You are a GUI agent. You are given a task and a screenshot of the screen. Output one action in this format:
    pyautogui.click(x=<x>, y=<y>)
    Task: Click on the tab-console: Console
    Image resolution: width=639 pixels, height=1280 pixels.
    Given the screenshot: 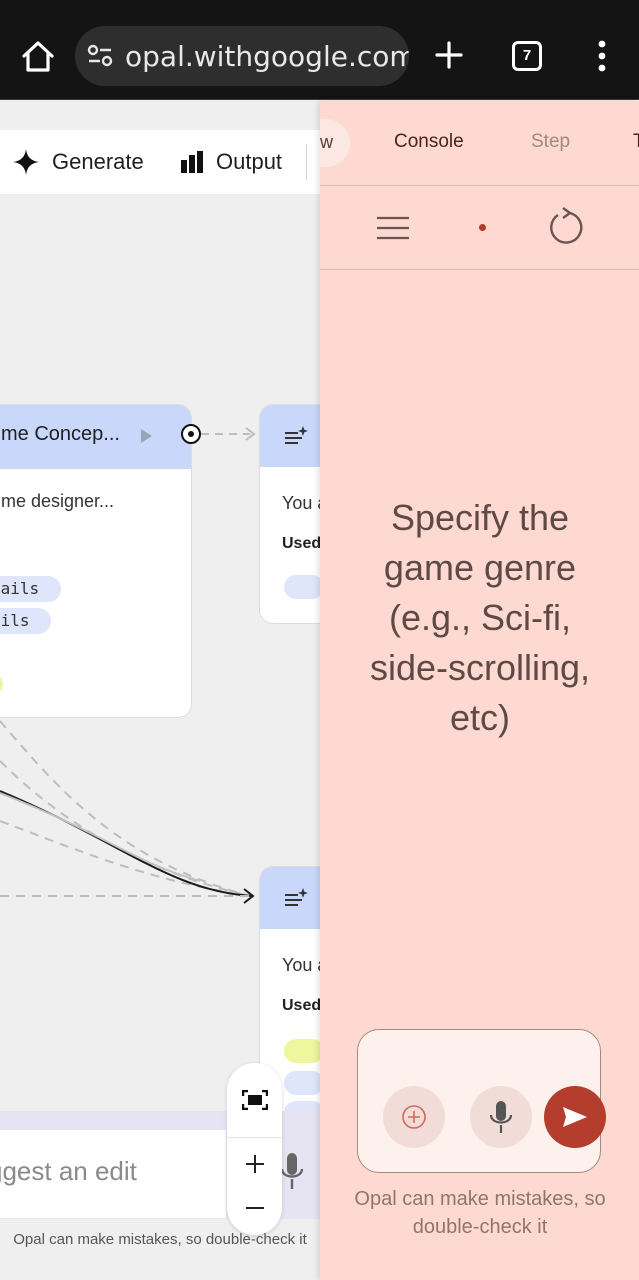 What is the action you would take?
    pyautogui.click(x=429, y=142)
    